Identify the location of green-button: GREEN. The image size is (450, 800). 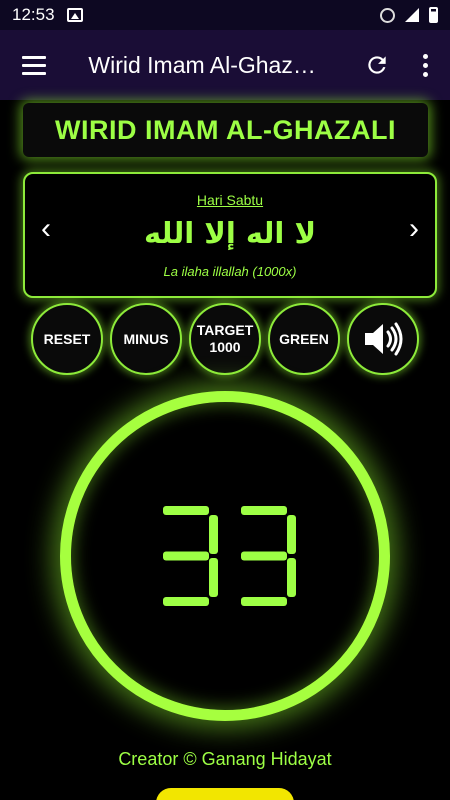
(304, 339).